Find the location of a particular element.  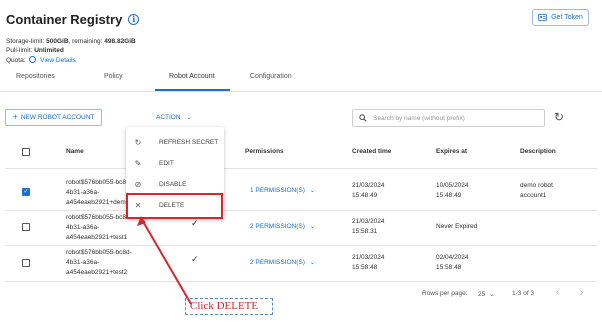

info-icon: i is located at coordinates (134, 19).